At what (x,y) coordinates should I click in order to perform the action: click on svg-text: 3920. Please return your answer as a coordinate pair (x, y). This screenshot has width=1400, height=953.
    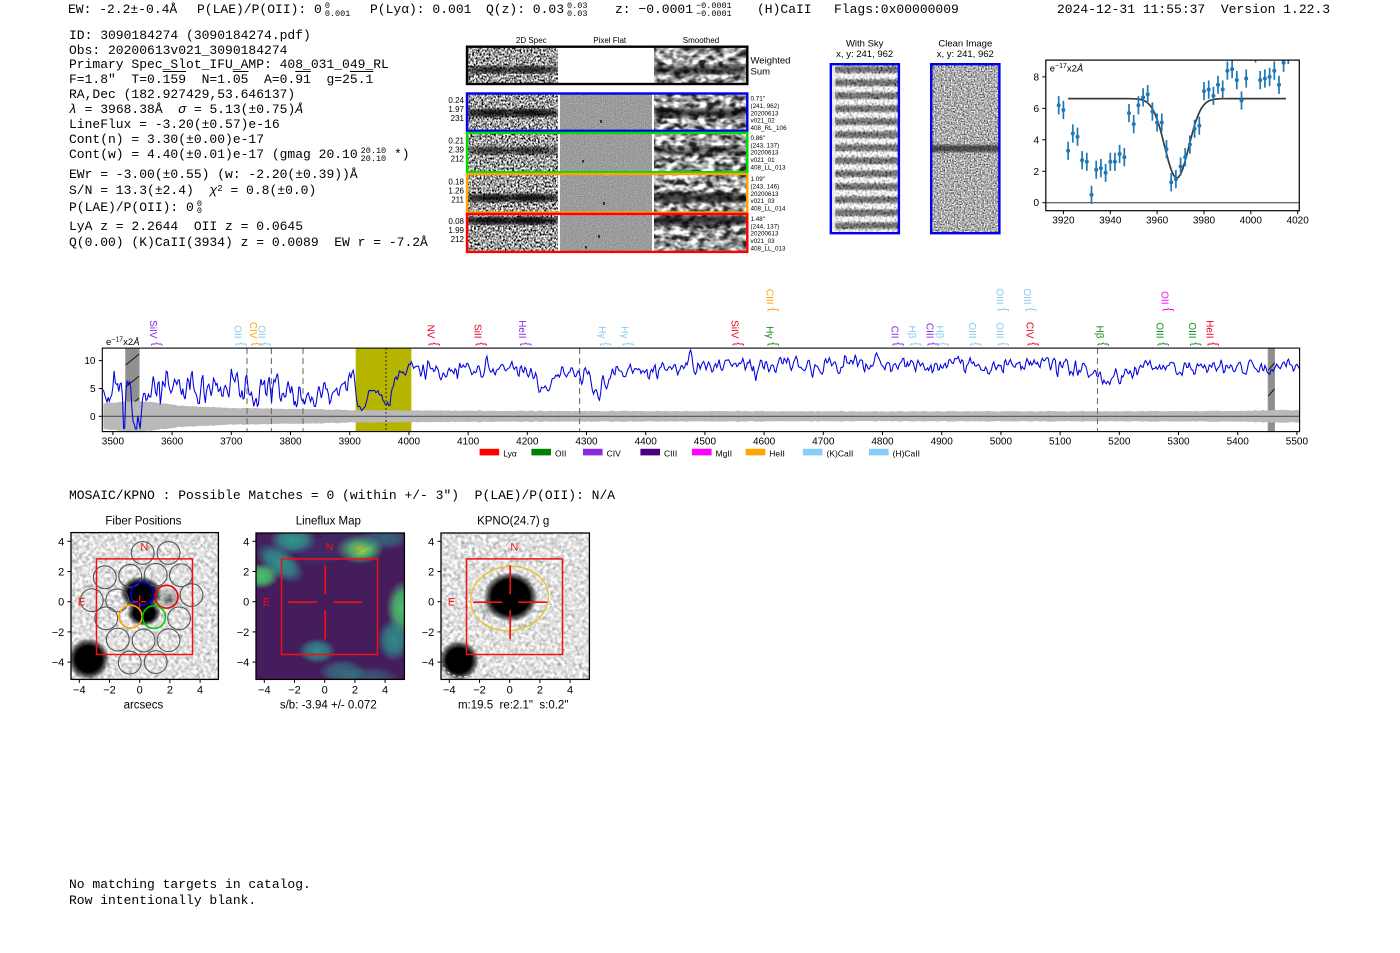
    Looking at the image, I should click on (1063, 221).